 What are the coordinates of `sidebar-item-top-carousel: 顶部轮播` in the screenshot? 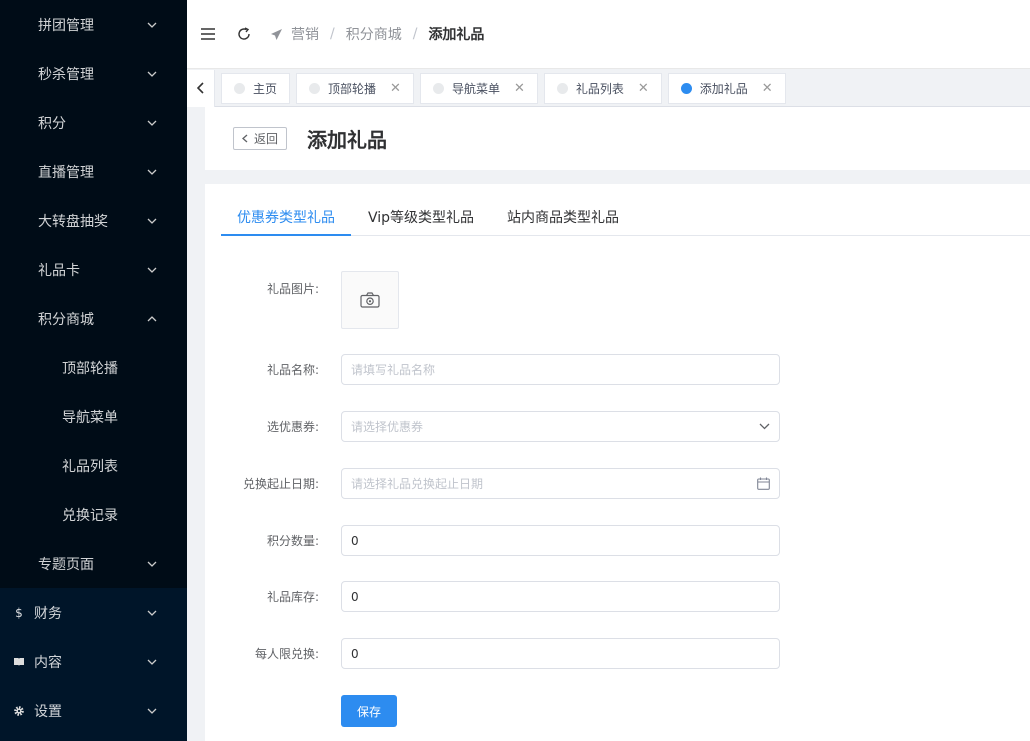 It's located at (93, 367).